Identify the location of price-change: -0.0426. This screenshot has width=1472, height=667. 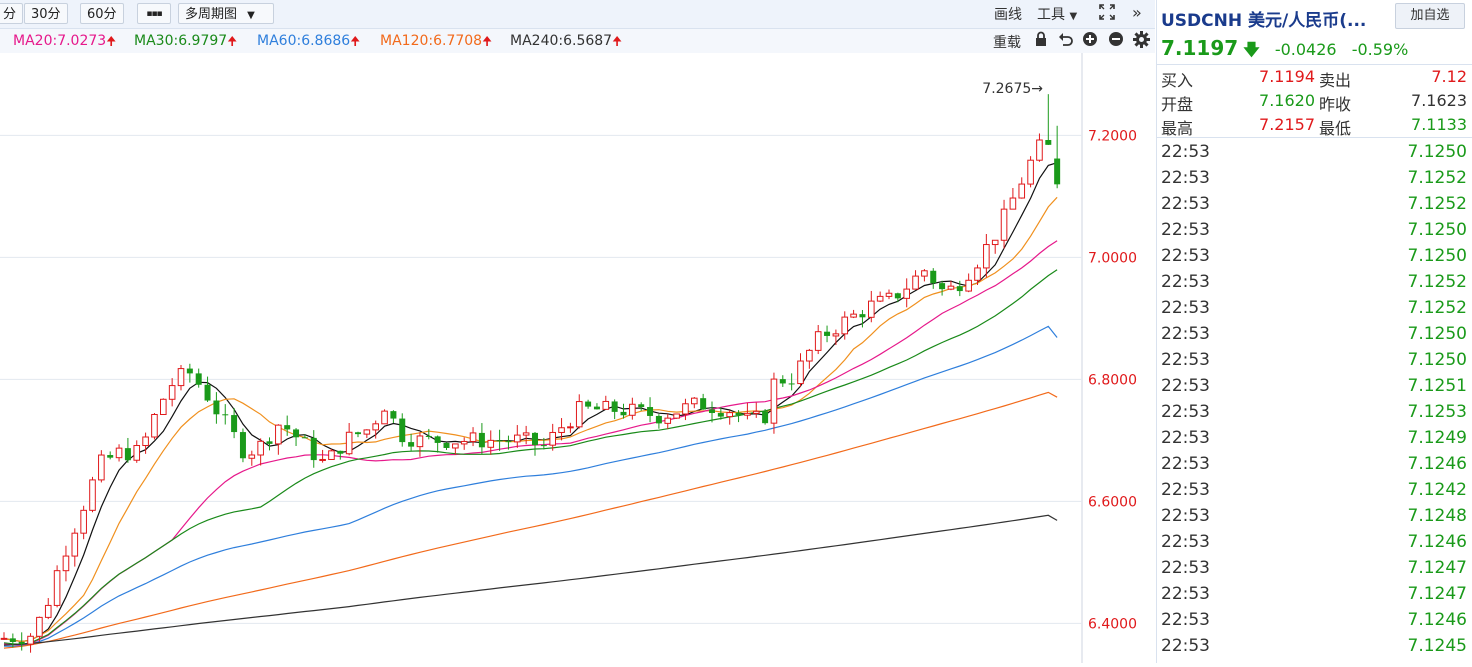
(1305, 49).